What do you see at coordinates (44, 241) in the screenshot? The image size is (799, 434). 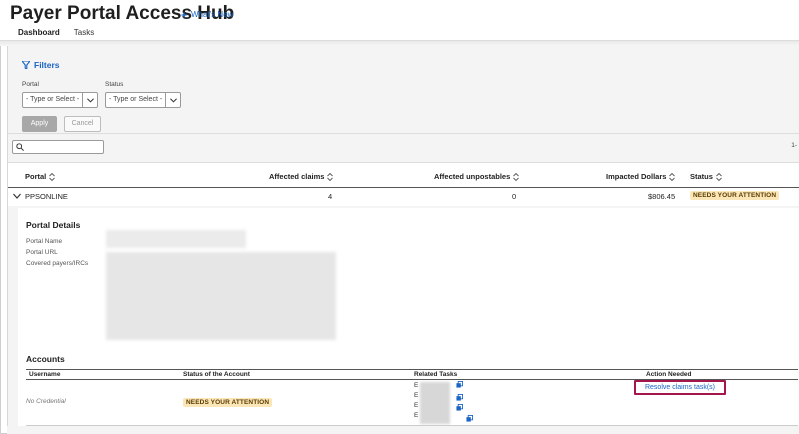 I see `portal-name-label: Portal Name` at bounding box center [44, 241].